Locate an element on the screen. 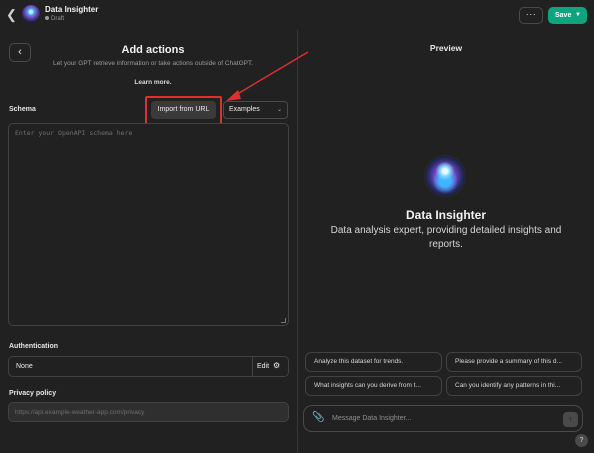  gpt-status-text: Draft is located at coordinates (58, 19).